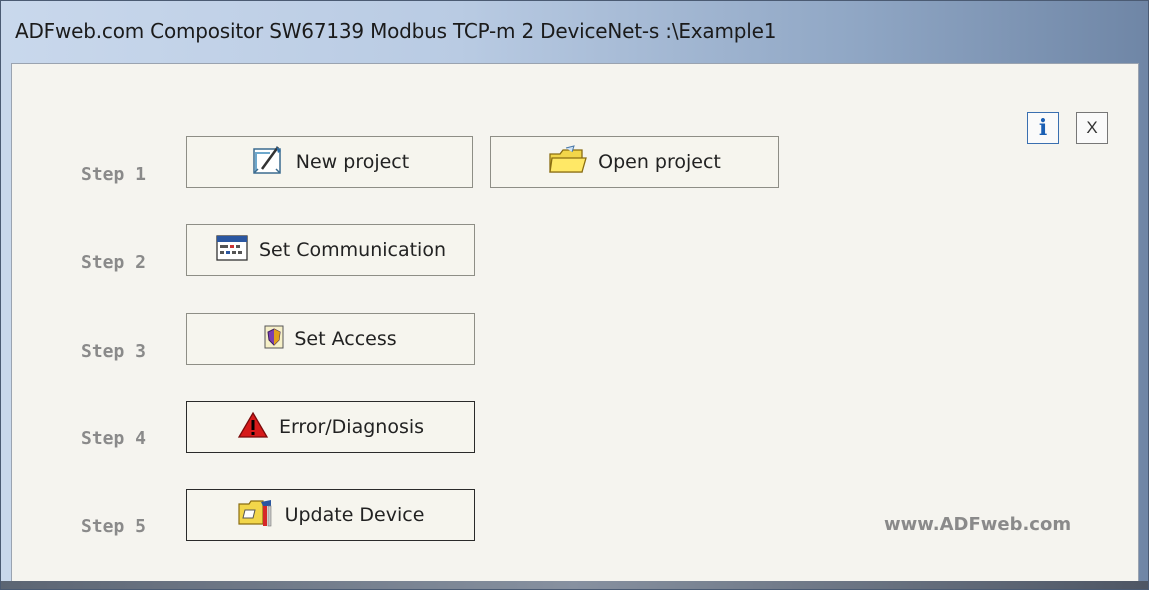  I want to click on error-diagnosis-button: Error/Diagnosis, so click(330, 427).